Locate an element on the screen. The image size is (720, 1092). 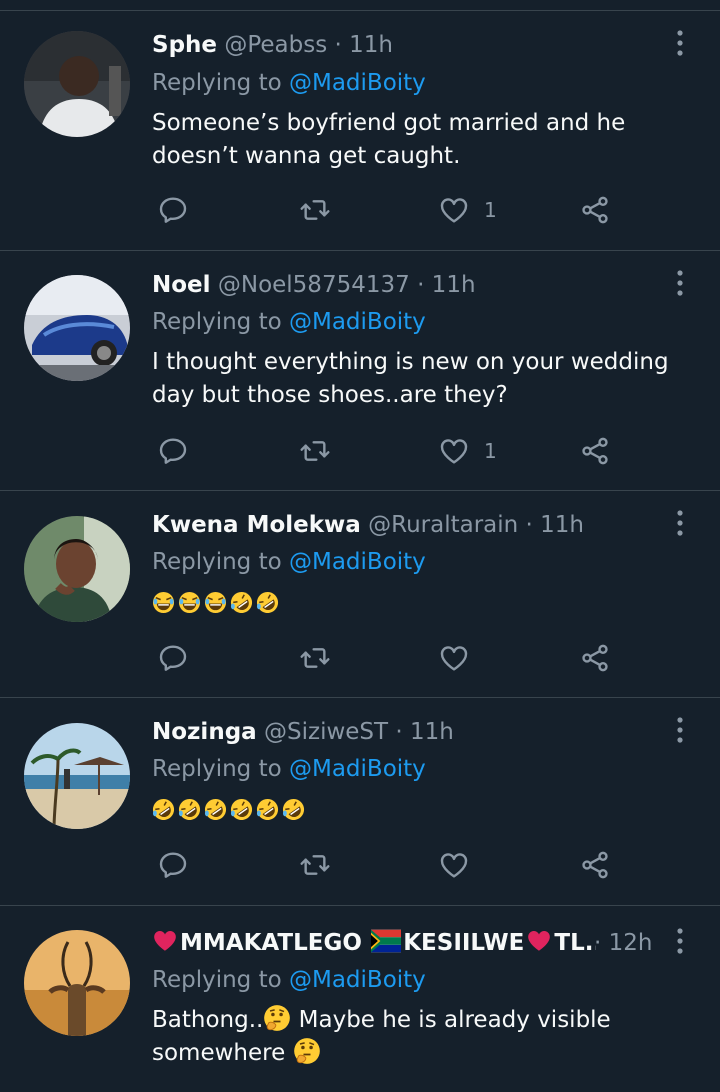
tweet-header: Kwena Molekwa @Ruraltarain · 11h is located at coordinates (406, 525).